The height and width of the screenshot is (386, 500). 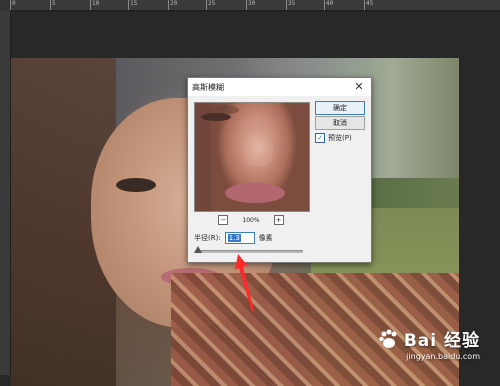 What do you see at coordinates (443, 356) in the screenshot?
I see `watermark-url: jingyan.baidu.com` at bounding box center [443, 356].